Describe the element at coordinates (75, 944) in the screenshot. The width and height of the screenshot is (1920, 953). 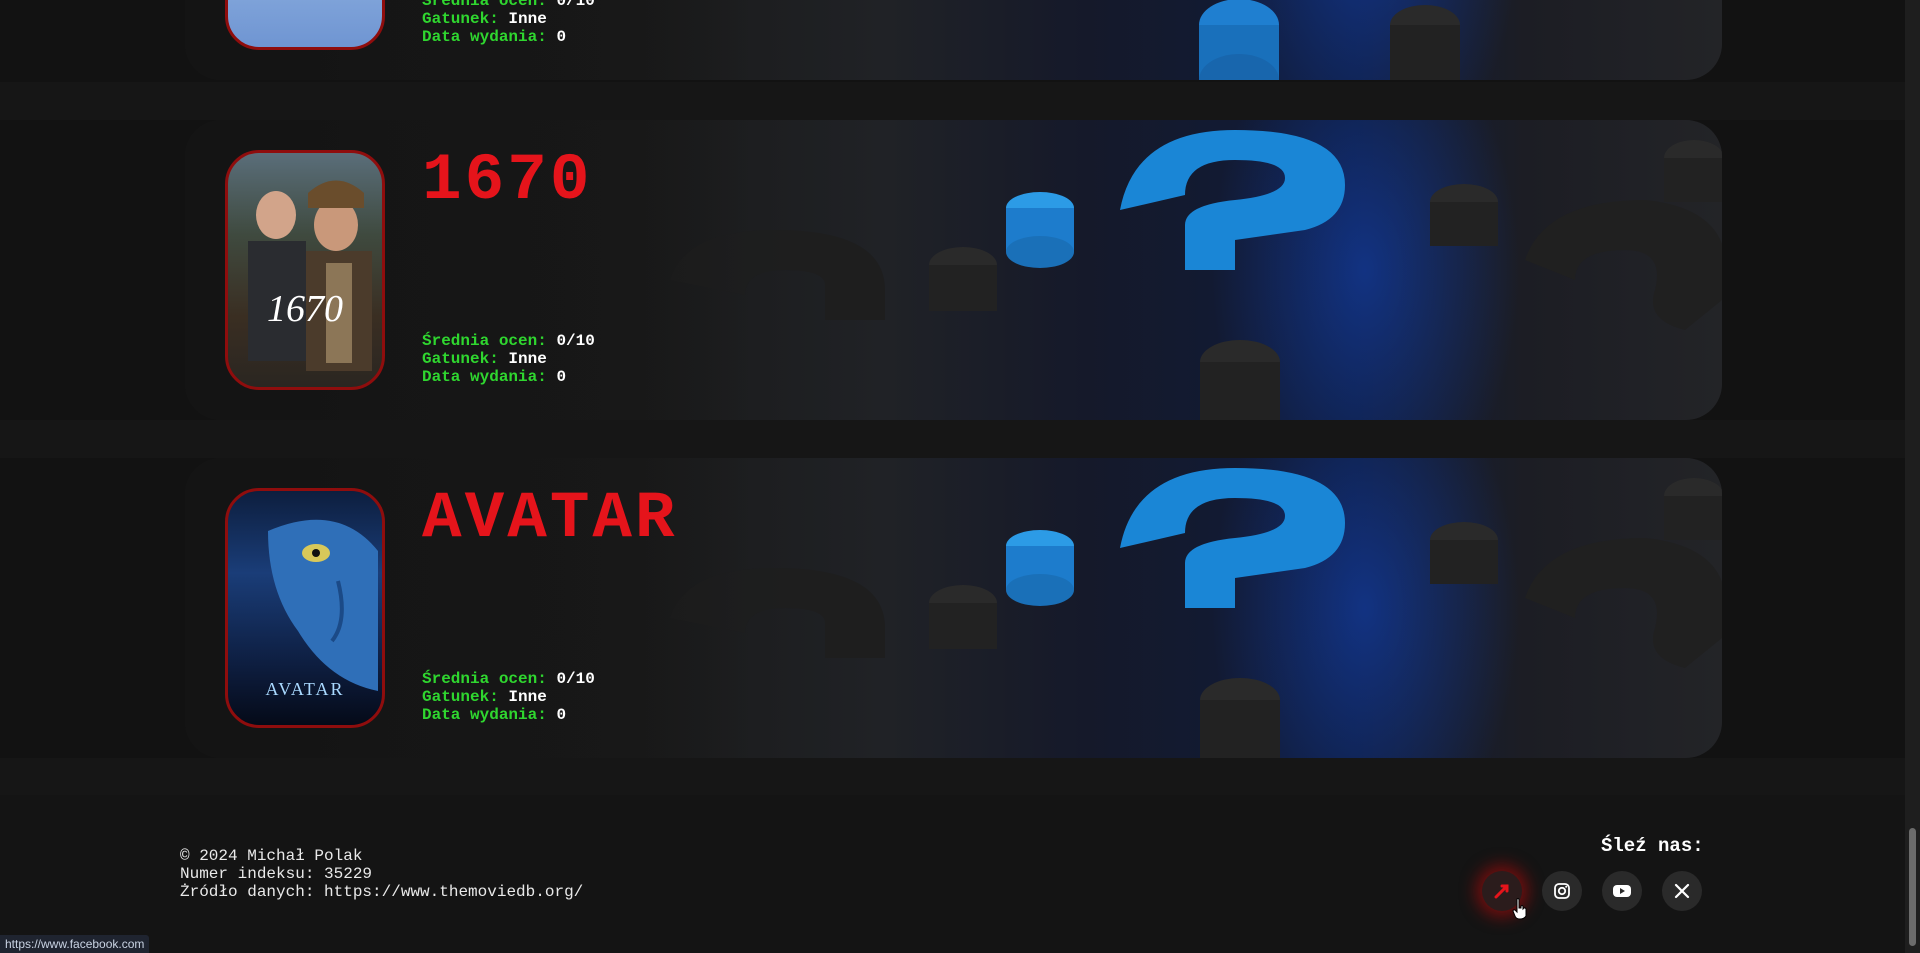
I see `status-bar-url: https://www.facebook.com` at that location.